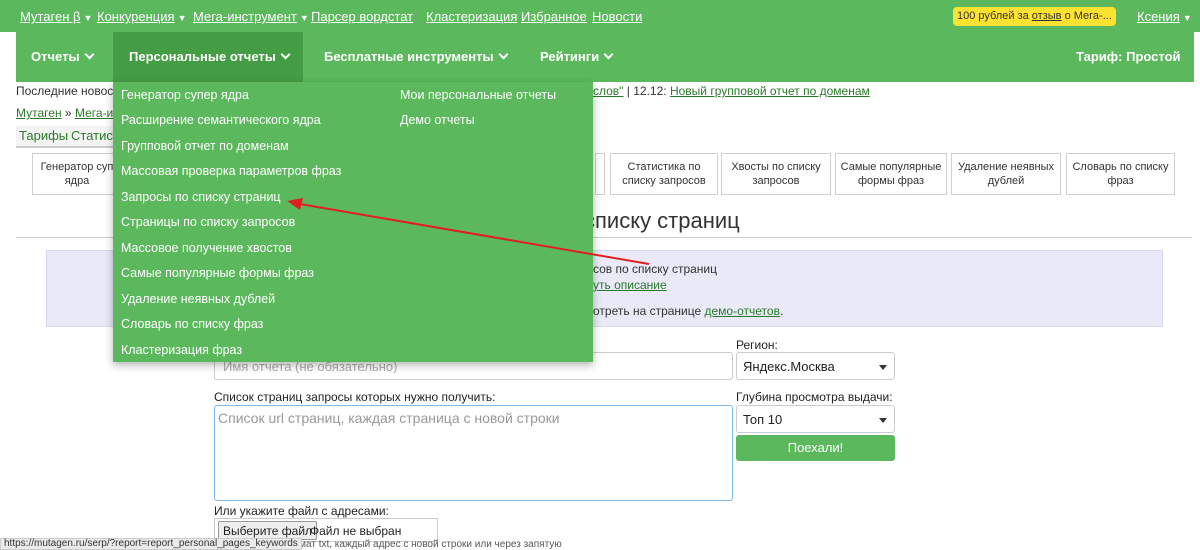 Image resolution: width=1200 pixels, height=550 pixels. Describe the element at coordinates (201, 197) in the screenshot. I see `menu-item-queries-by-pages: Запросы по списку страниц` at that location.